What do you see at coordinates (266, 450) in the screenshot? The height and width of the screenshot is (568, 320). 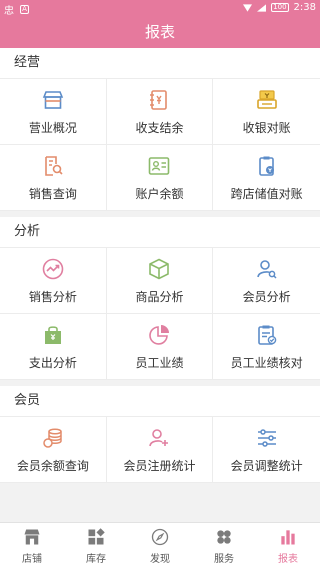 I see `report-item-member-adjustment-stats: 会员调整统计` at bounding box center [266, 450].